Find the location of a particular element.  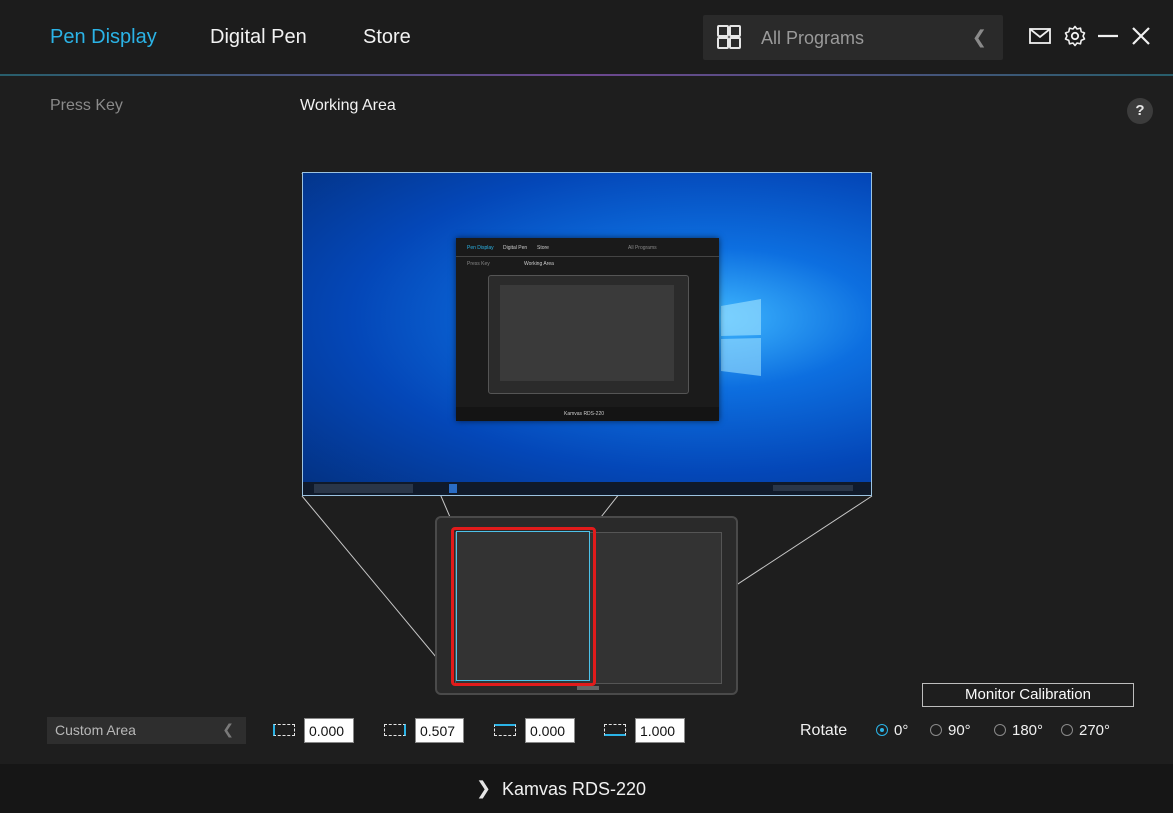

preview-subtab-press-key: Press Key is located at coordinates (478, 264).